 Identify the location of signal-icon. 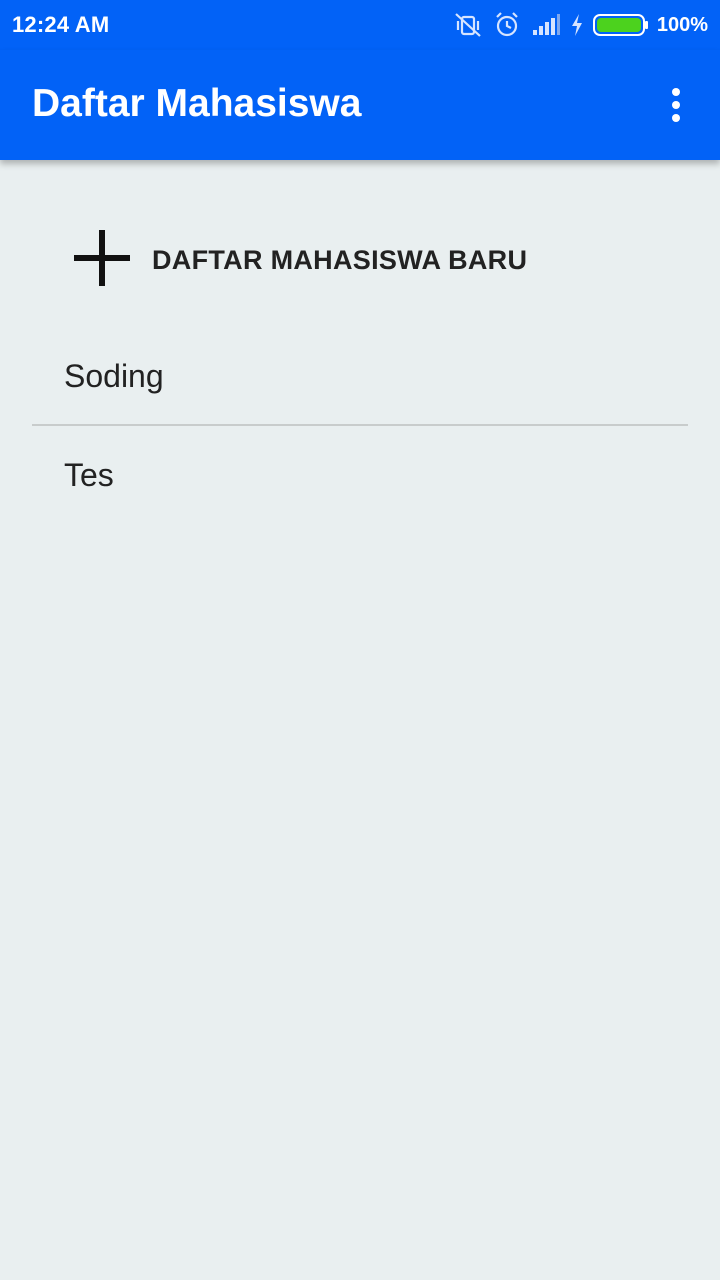
(546, 25).